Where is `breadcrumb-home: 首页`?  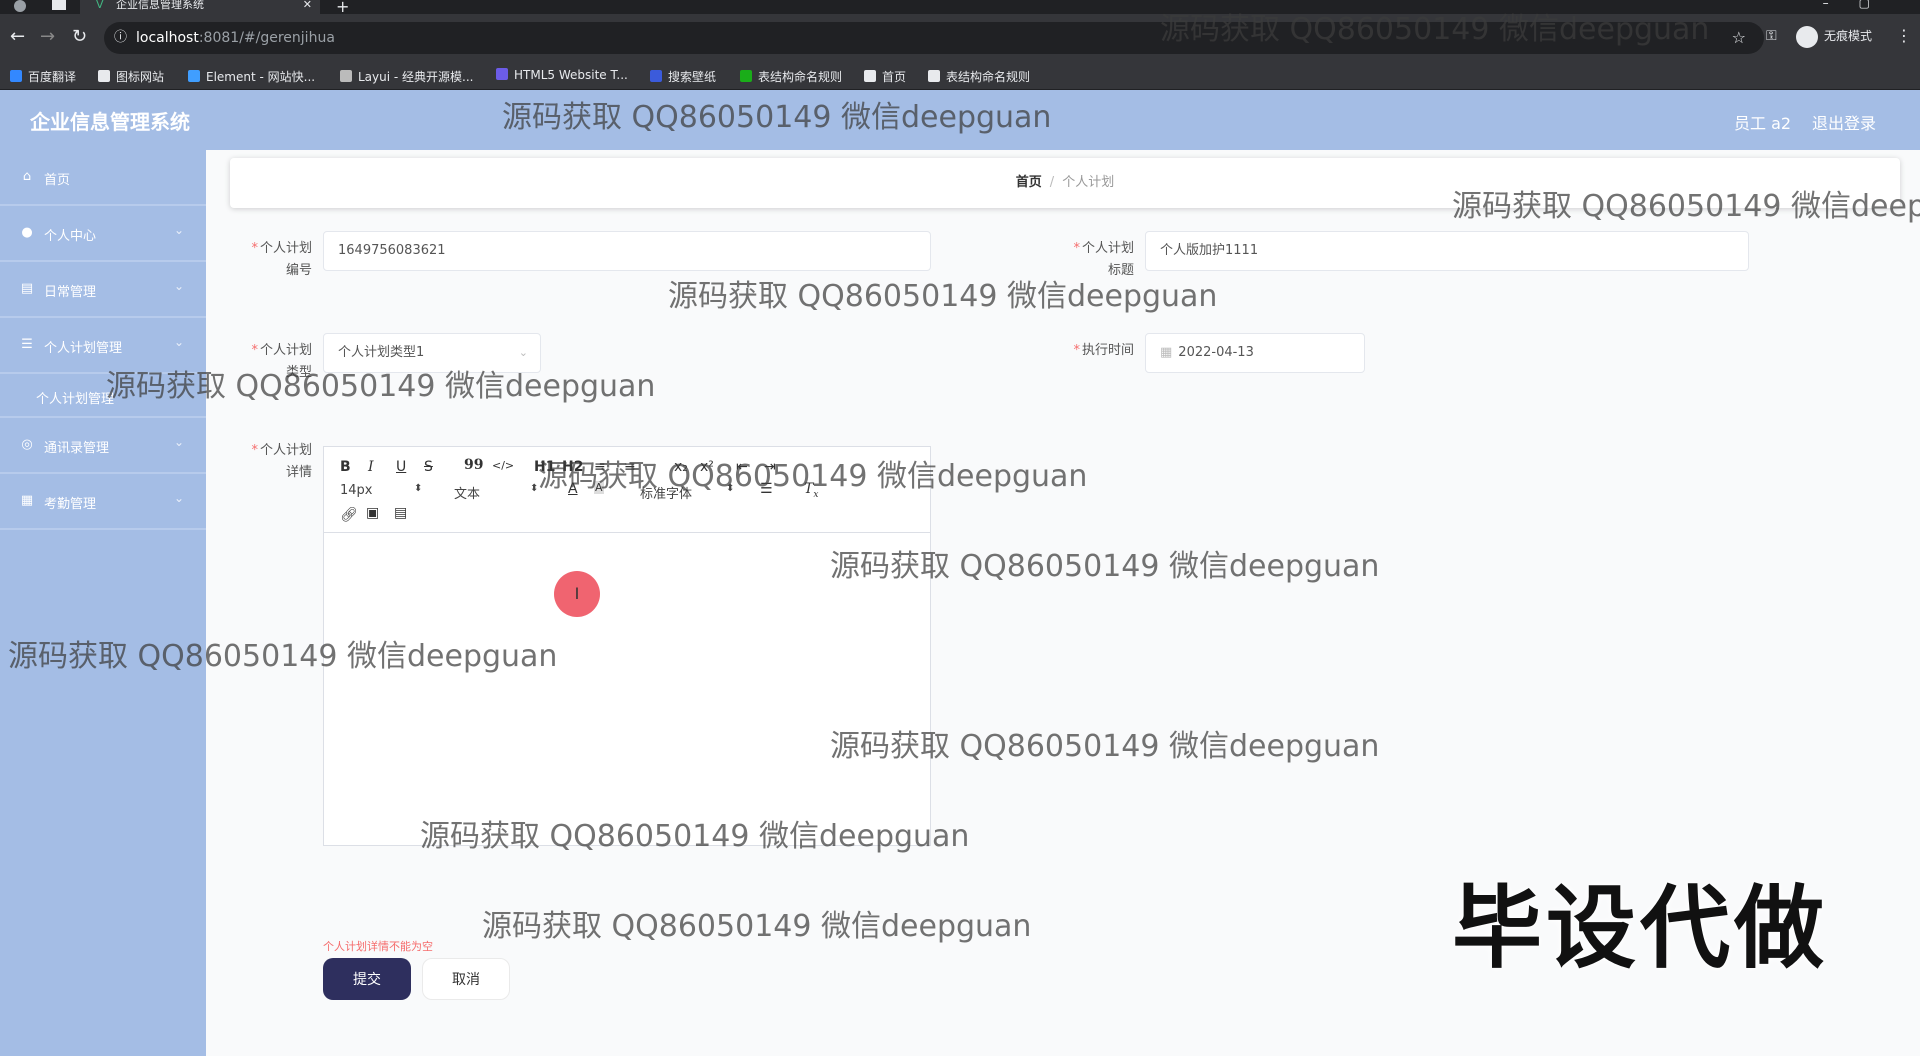
breadcrumb-home: 首页 is located at coordinates (1029, 182).